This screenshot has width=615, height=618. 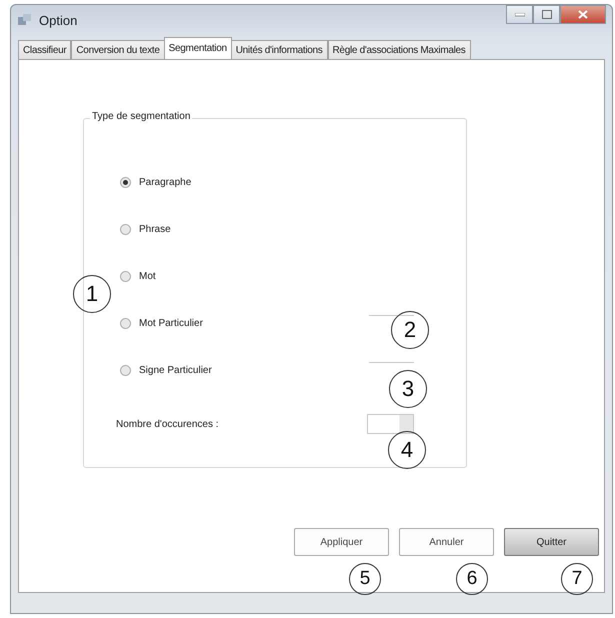 What do you see at coordinates (25, 20) in the screenshot?
I see `app-icon` at bounding box center [25, 20].